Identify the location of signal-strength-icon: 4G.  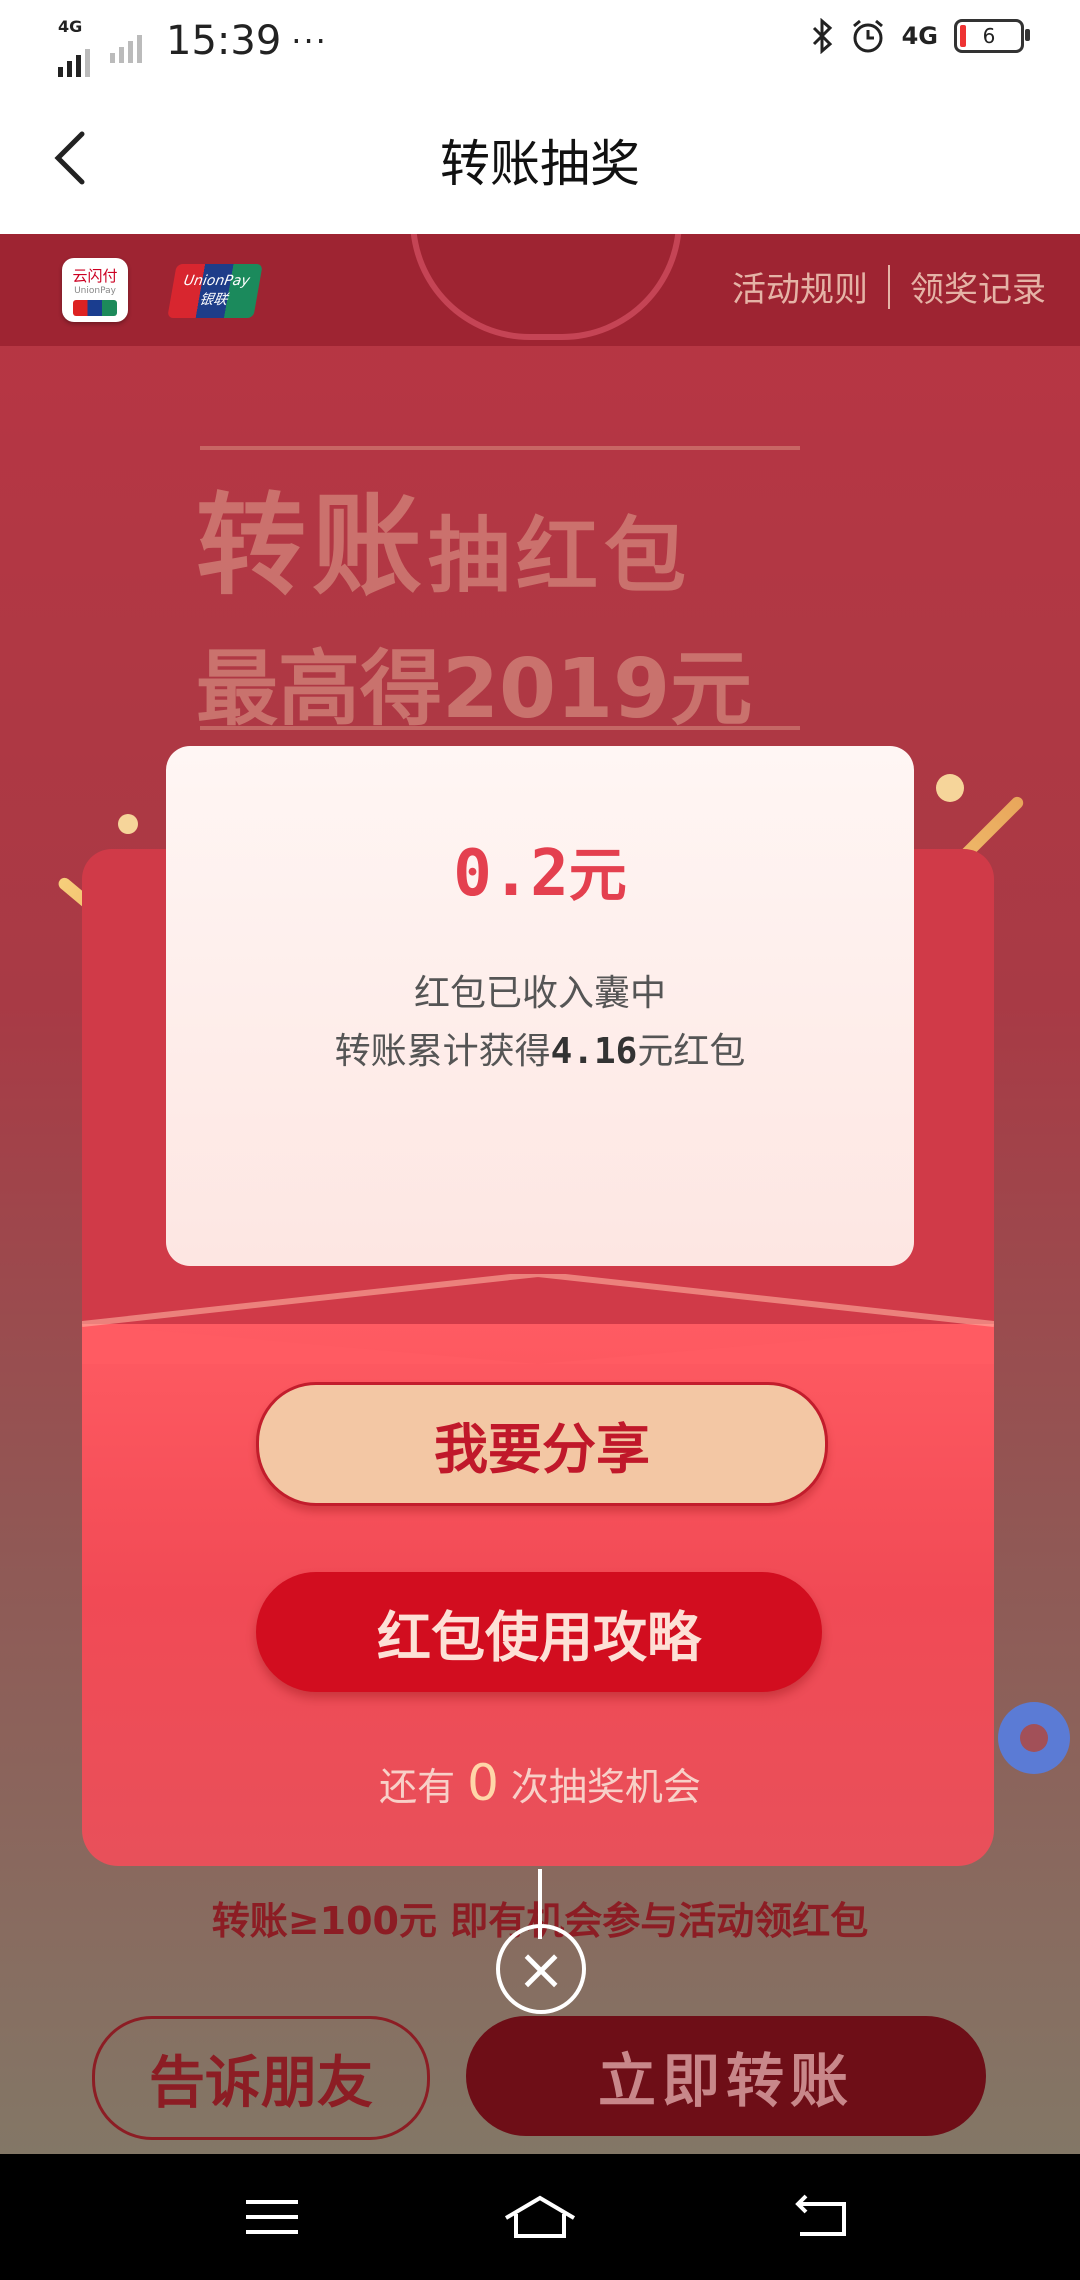
(75, 47).